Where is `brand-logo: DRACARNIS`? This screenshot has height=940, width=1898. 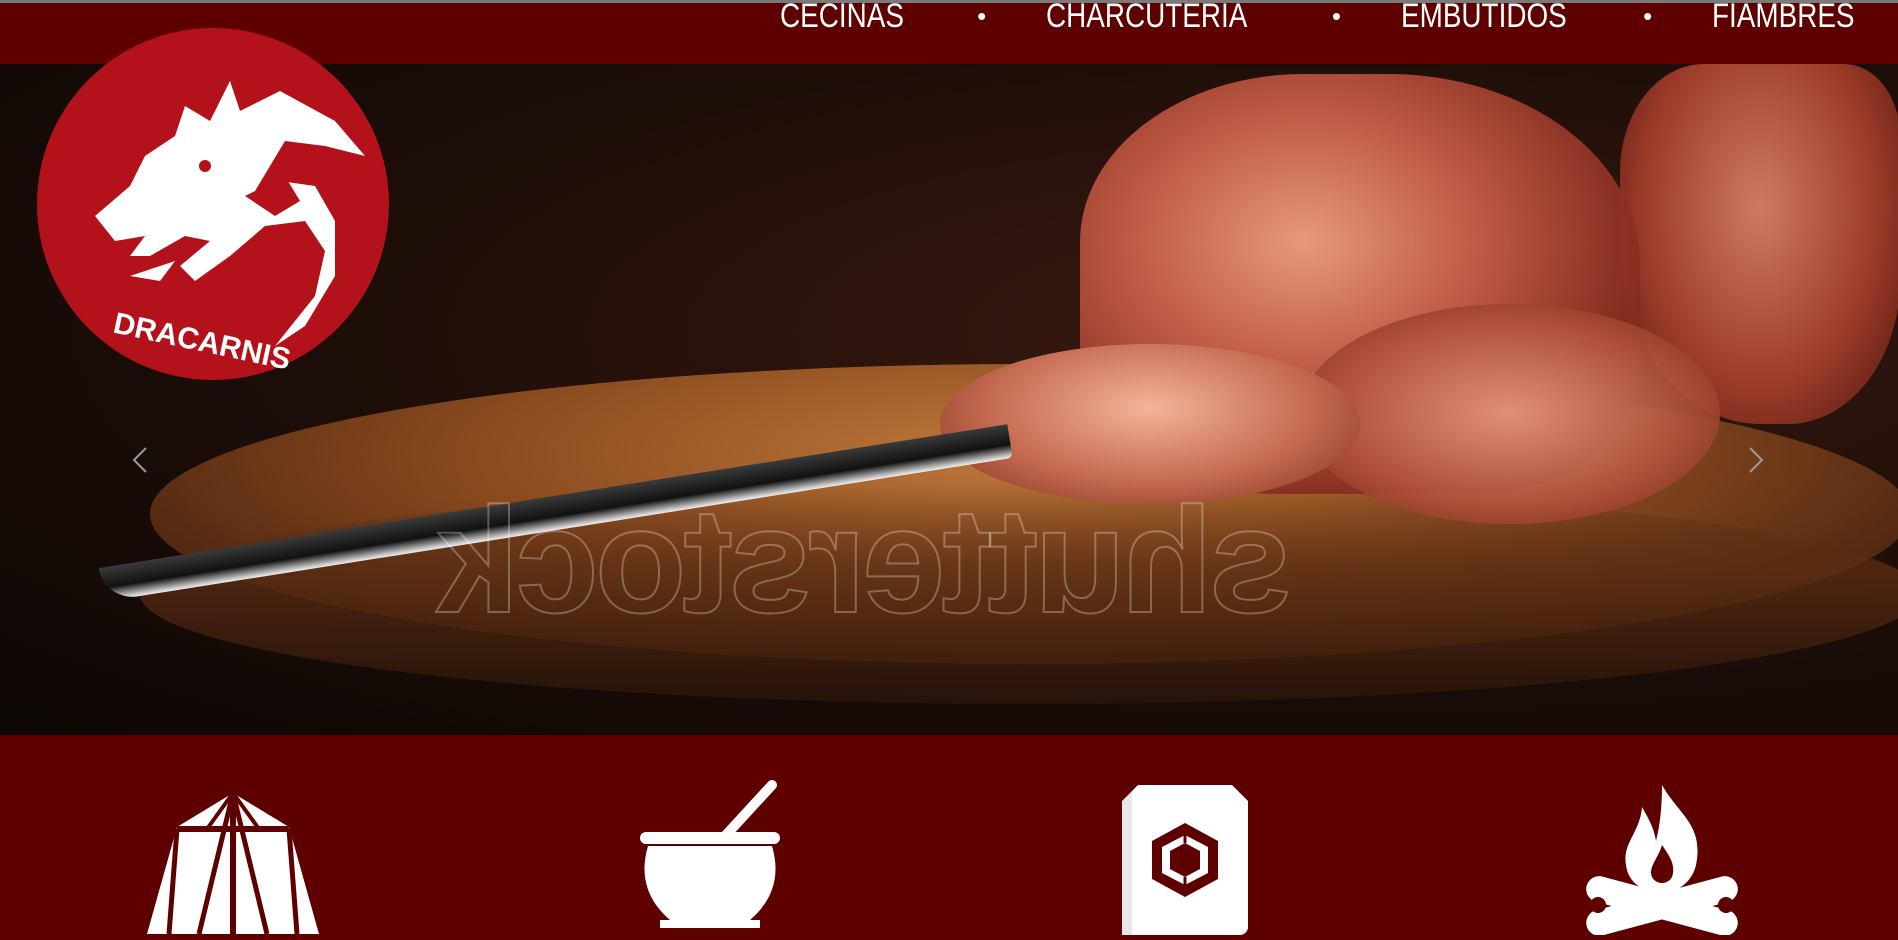 brand-logo: DRACARNIS is located at coordinates (213, 204).